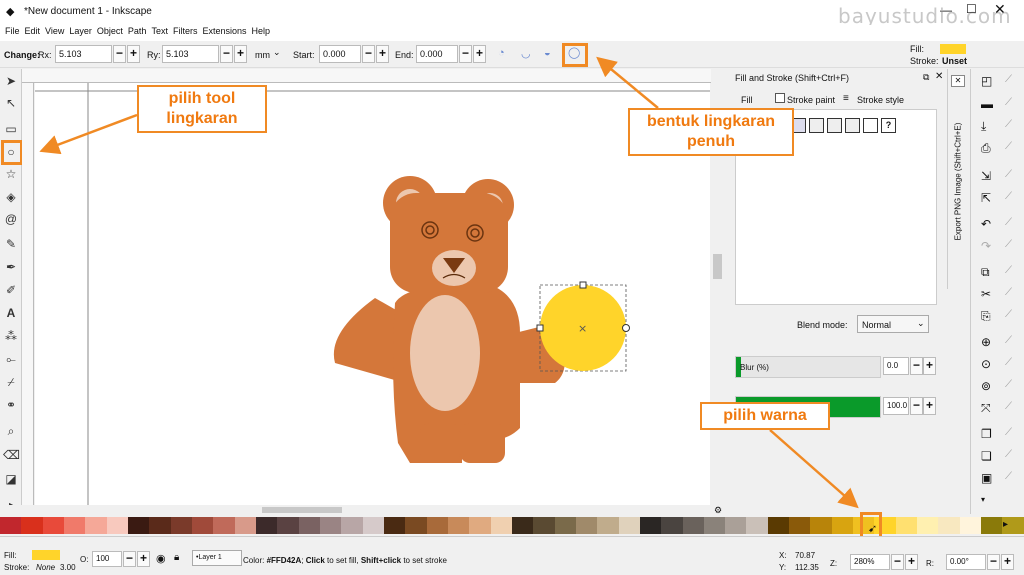  I want to click on arrow-to-whole-circle, so click(627, 82).